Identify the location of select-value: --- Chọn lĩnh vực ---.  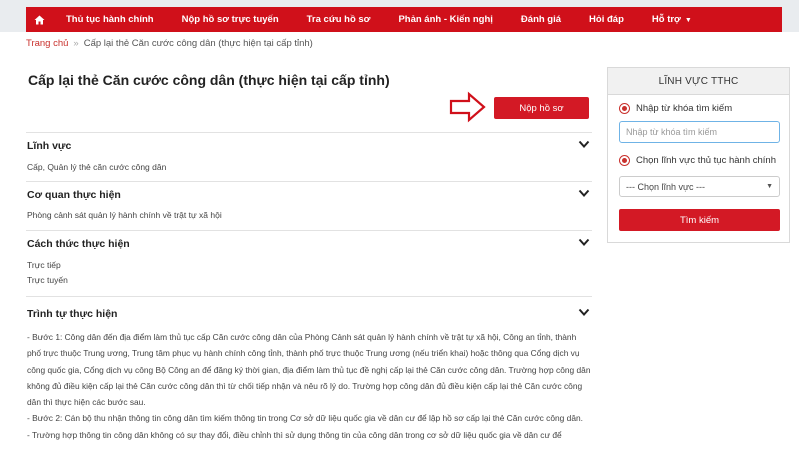
(666, 186).